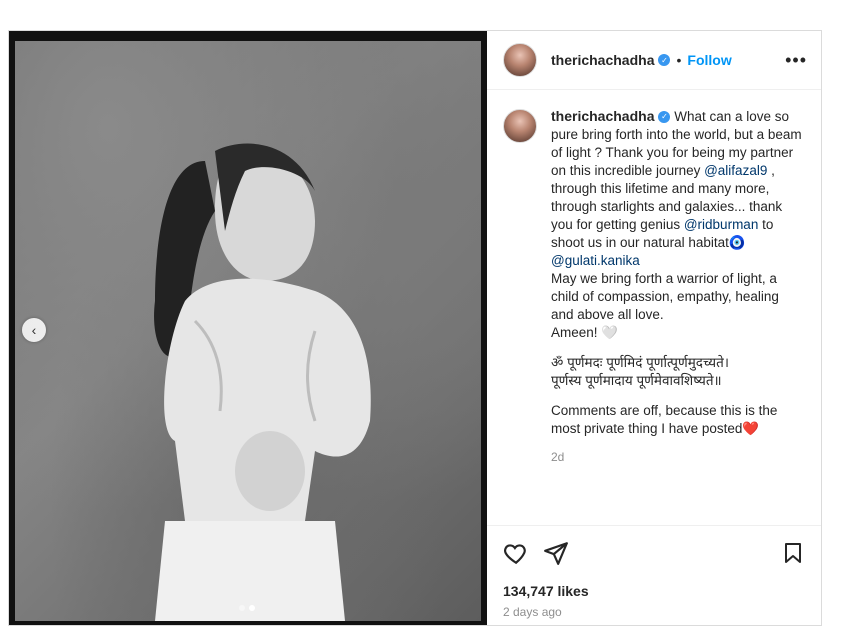 The width and height of the screenshot is (846, 642). Describe the element at coordinates (516, 555) in the screenshot. I see `heart-outline-icon` at that location.